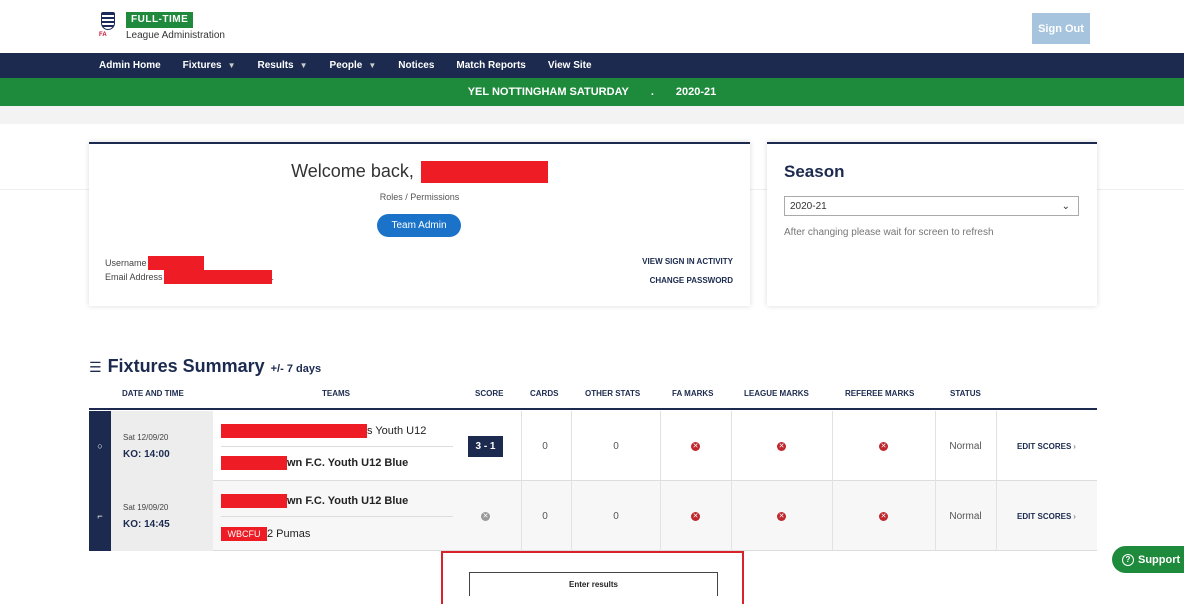  Describe the element at coordinates (202, 65) in the screenshot. I see `nav-label: Fixtures` at that location.